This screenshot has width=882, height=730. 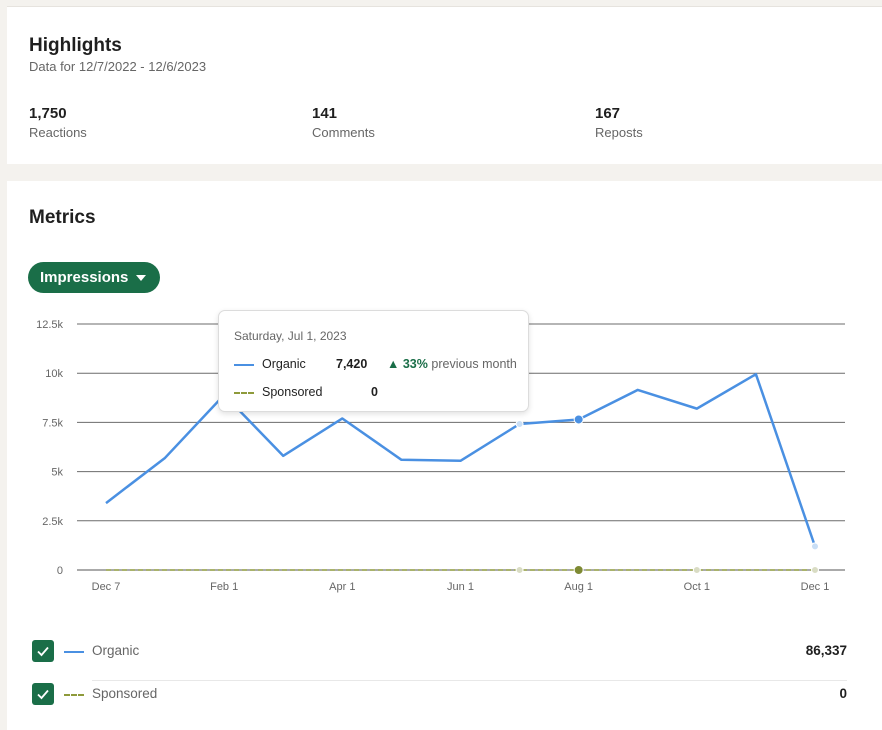 What do you see at coordinates (284, 364) in the screenshot?
I see `tooltip-organic-label: Organic` at bounding box center [284, 364].